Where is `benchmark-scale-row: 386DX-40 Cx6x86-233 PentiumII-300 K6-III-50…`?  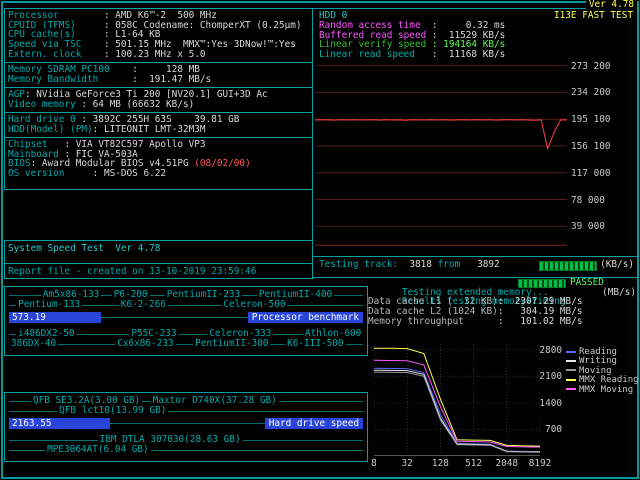
benchmark-scale-row: 386DX-40 Cx6x86-233 PentiumII-300 K6-III-50… is located at coordinates (186, 344).